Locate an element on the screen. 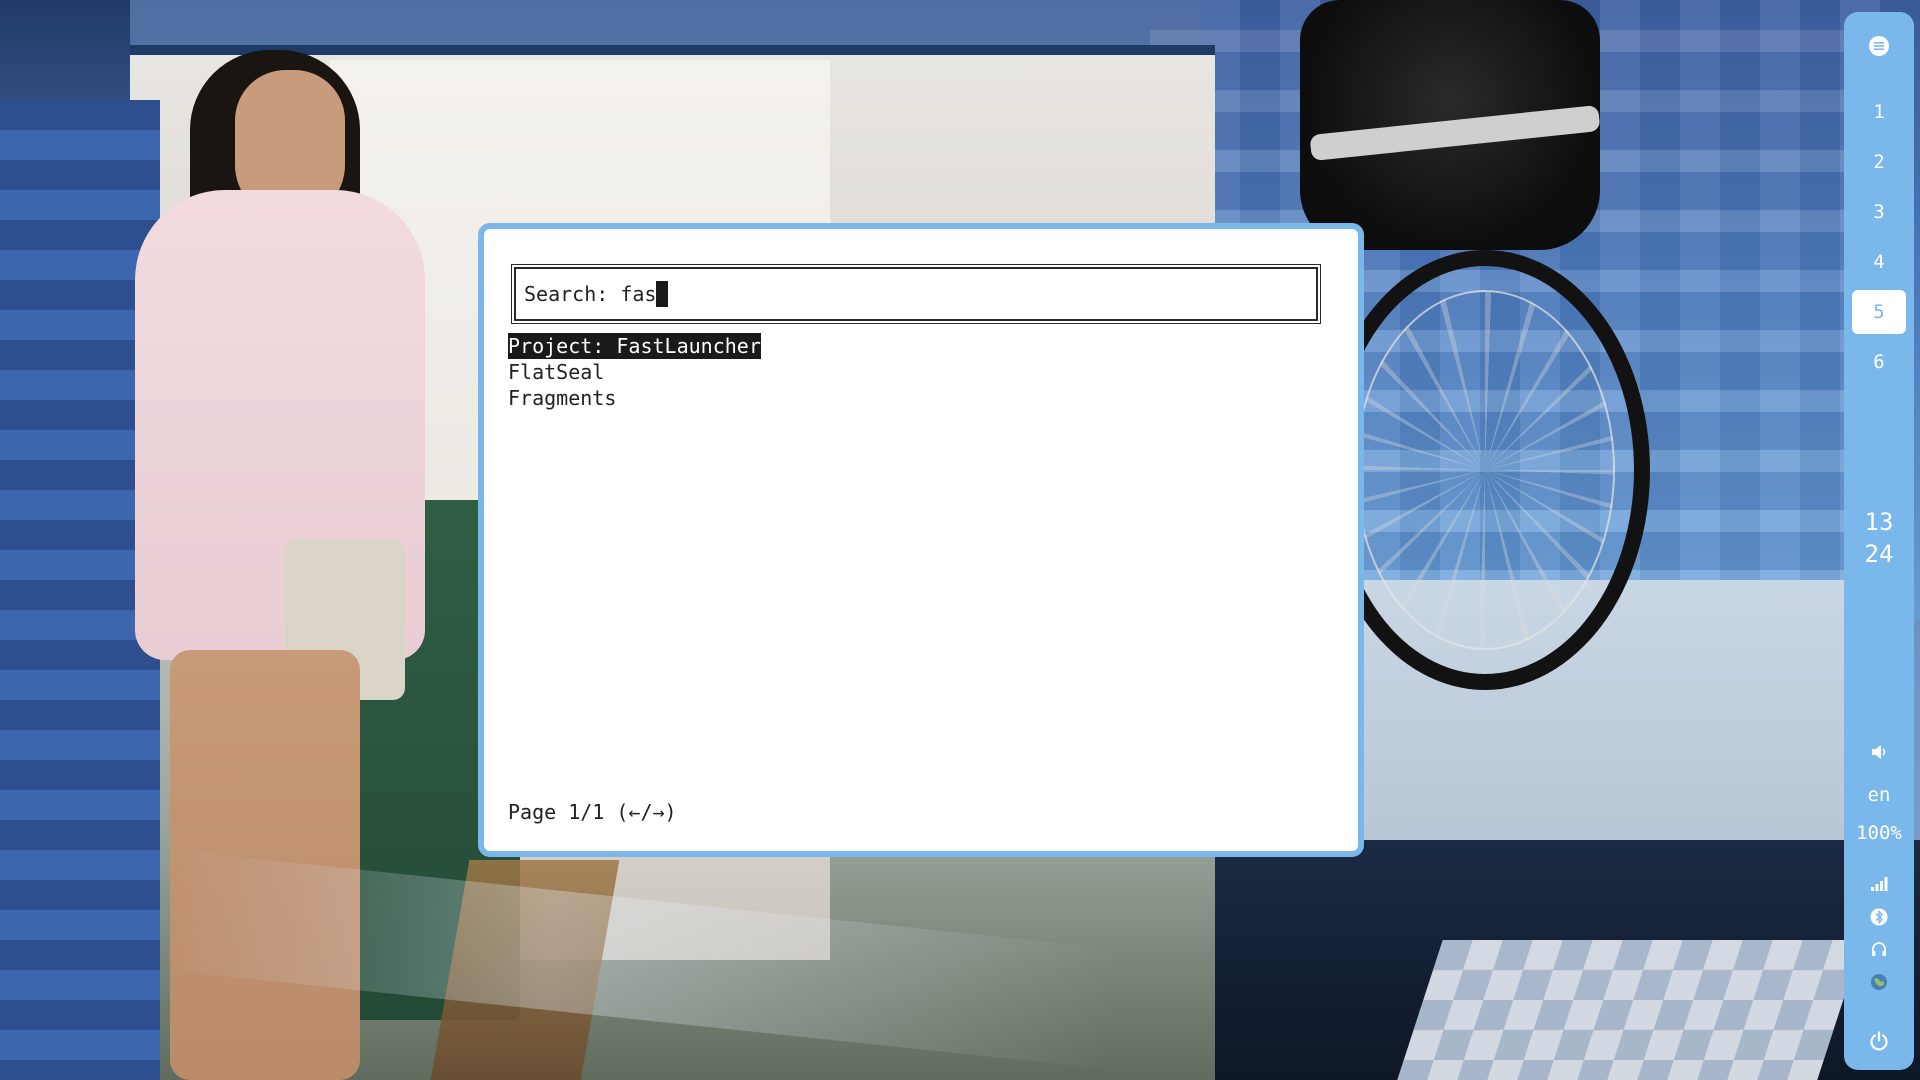  workspace-4: 4 is located at coordinates (1879, 262).